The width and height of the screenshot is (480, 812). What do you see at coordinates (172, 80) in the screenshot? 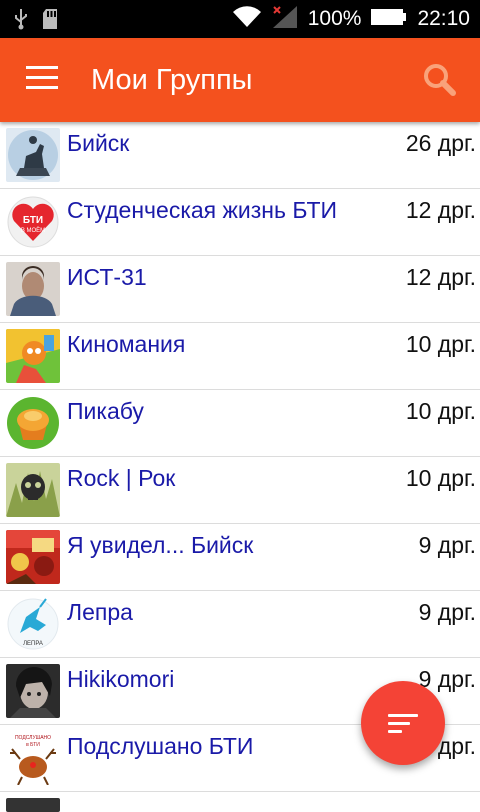
I see `page-title: Мои Группы` at bounding box center [172, 80].